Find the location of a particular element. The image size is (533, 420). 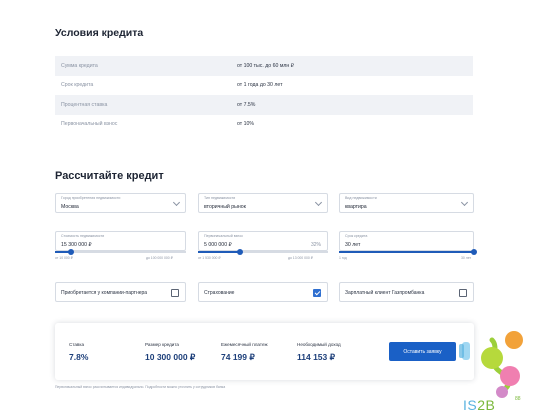

down-payment-slider is located at coordinates (263, 252).